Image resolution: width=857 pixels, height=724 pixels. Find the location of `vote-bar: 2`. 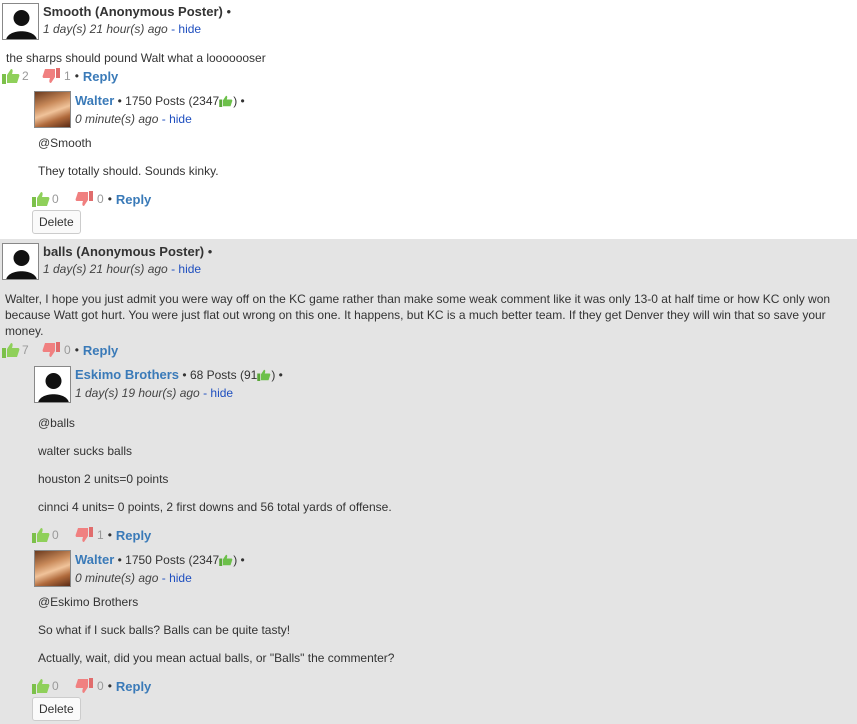

vote-bar: 2 is located at coordinates (15, 76).